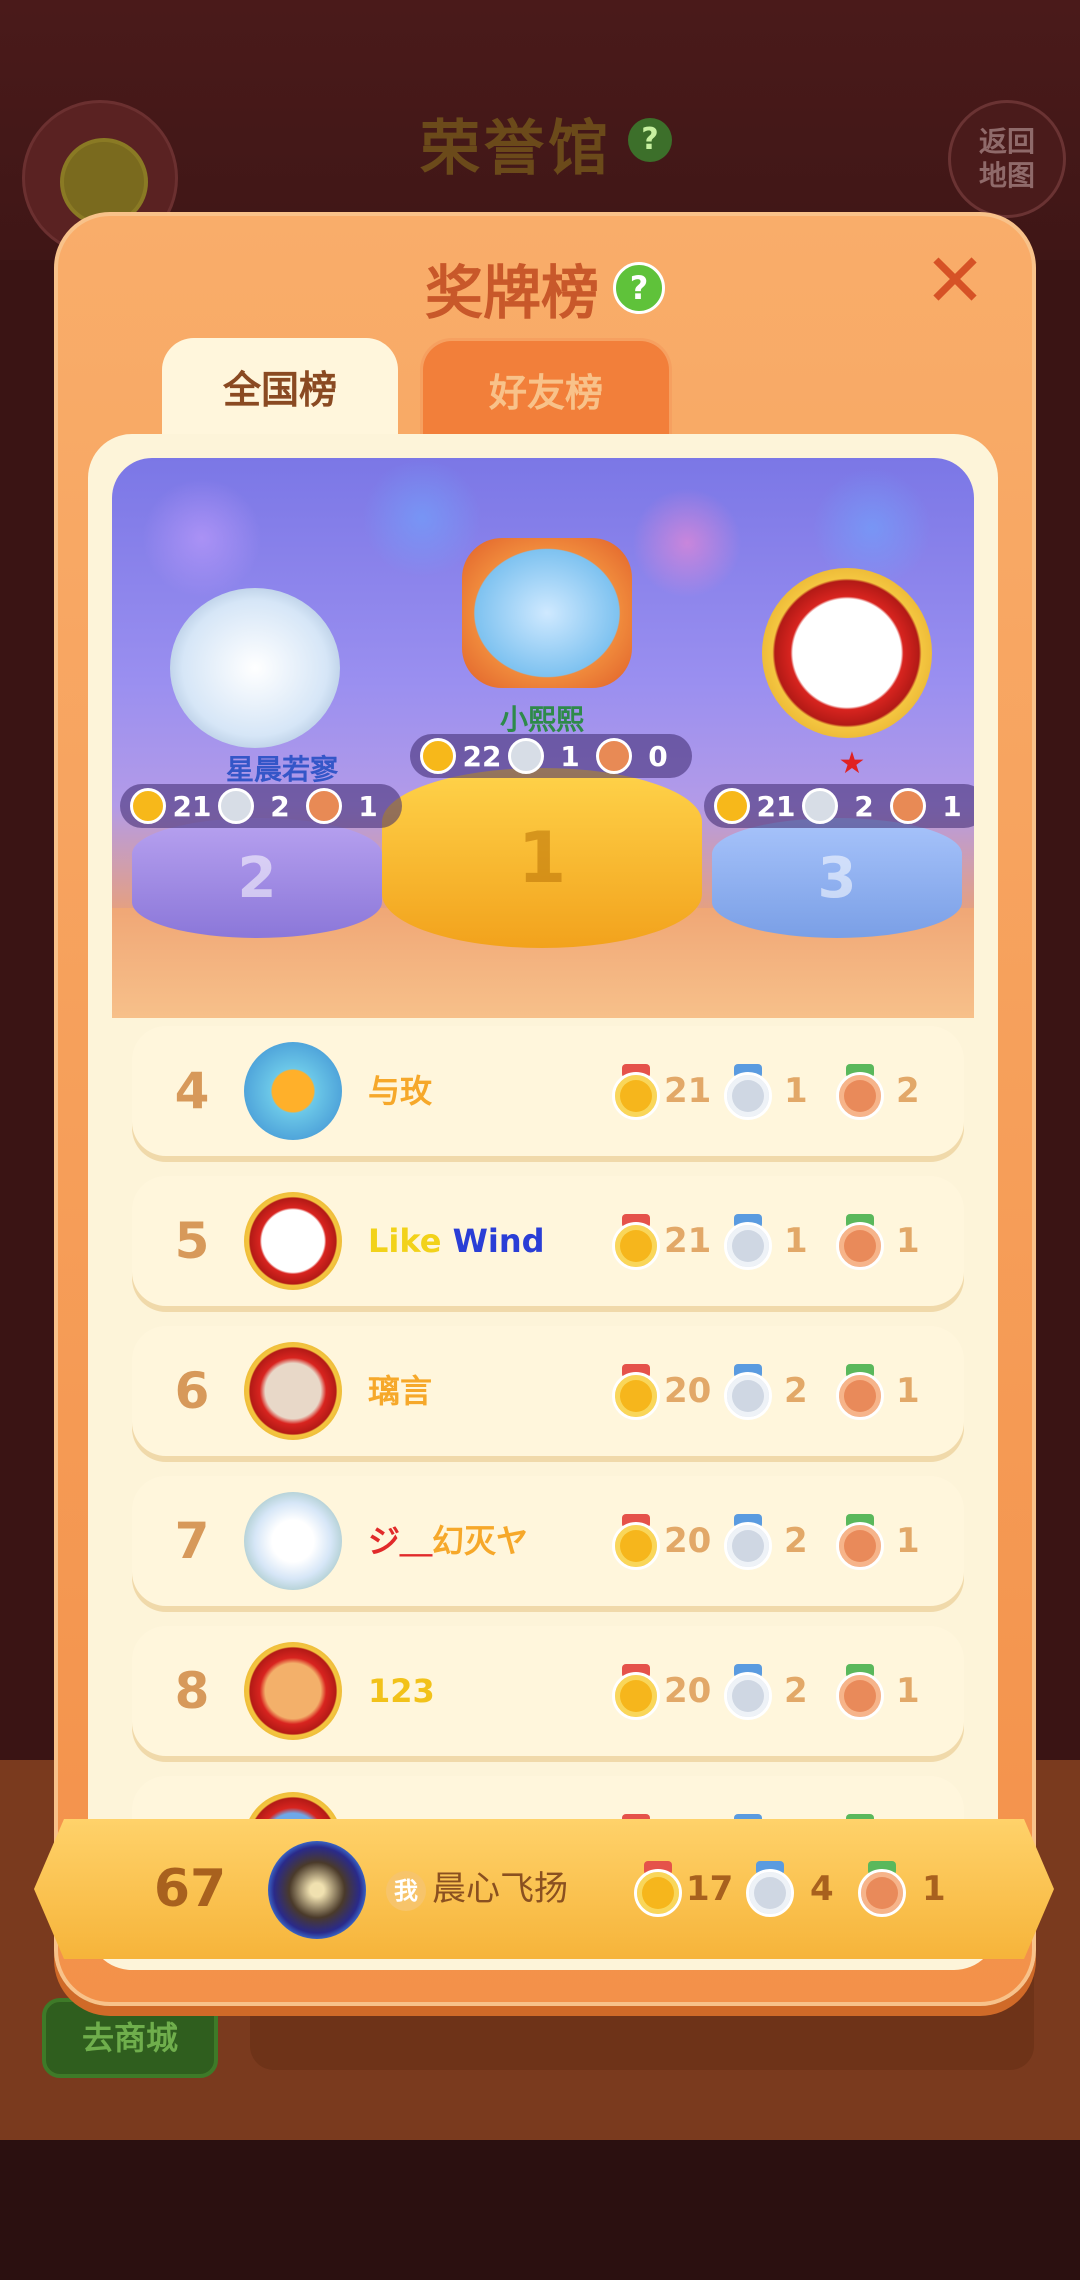 The height and width of the screenshot is (2280, 1080). Describe the element at coordinates (852, 763) in the screenshot. I see `player-name-rank-3: ★` at that location.